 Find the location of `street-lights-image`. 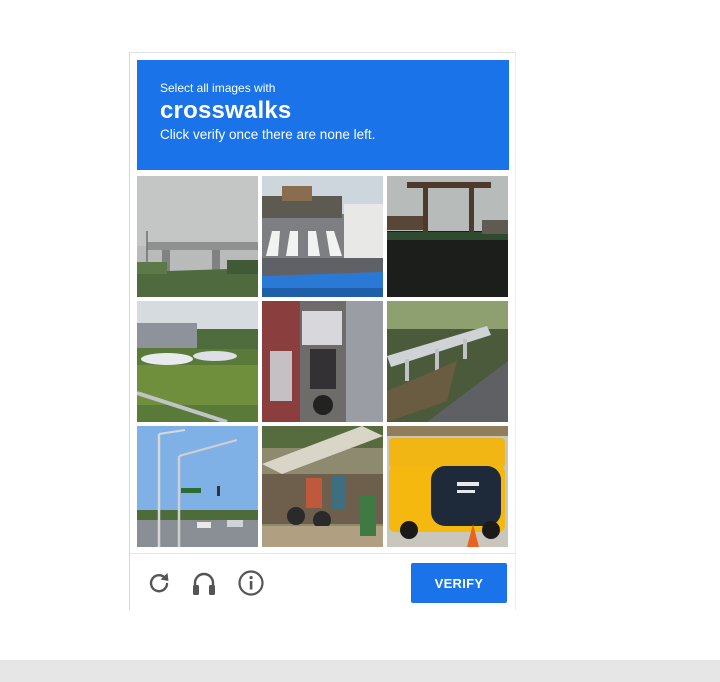

street-lights-image is located at coordinates (197, 486).